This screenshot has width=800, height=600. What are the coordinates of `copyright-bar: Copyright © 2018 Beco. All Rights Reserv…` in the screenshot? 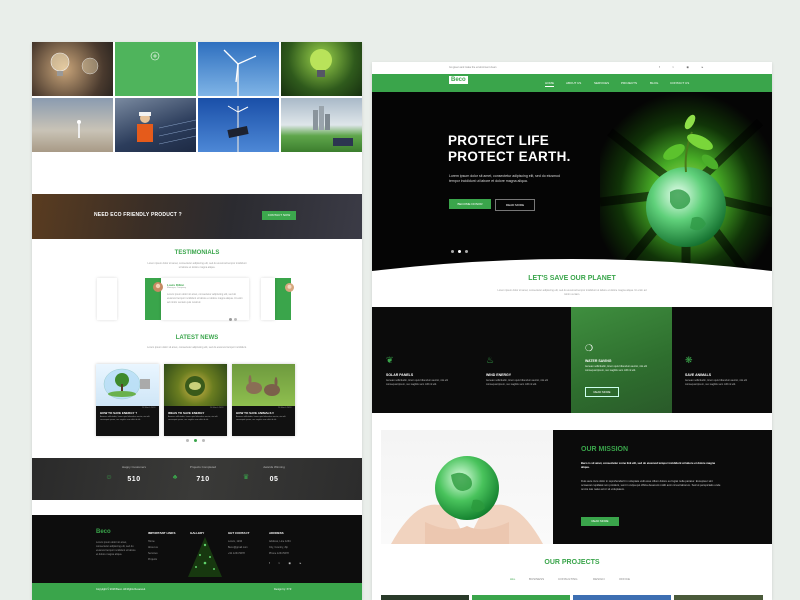 It's located at (197, 591).